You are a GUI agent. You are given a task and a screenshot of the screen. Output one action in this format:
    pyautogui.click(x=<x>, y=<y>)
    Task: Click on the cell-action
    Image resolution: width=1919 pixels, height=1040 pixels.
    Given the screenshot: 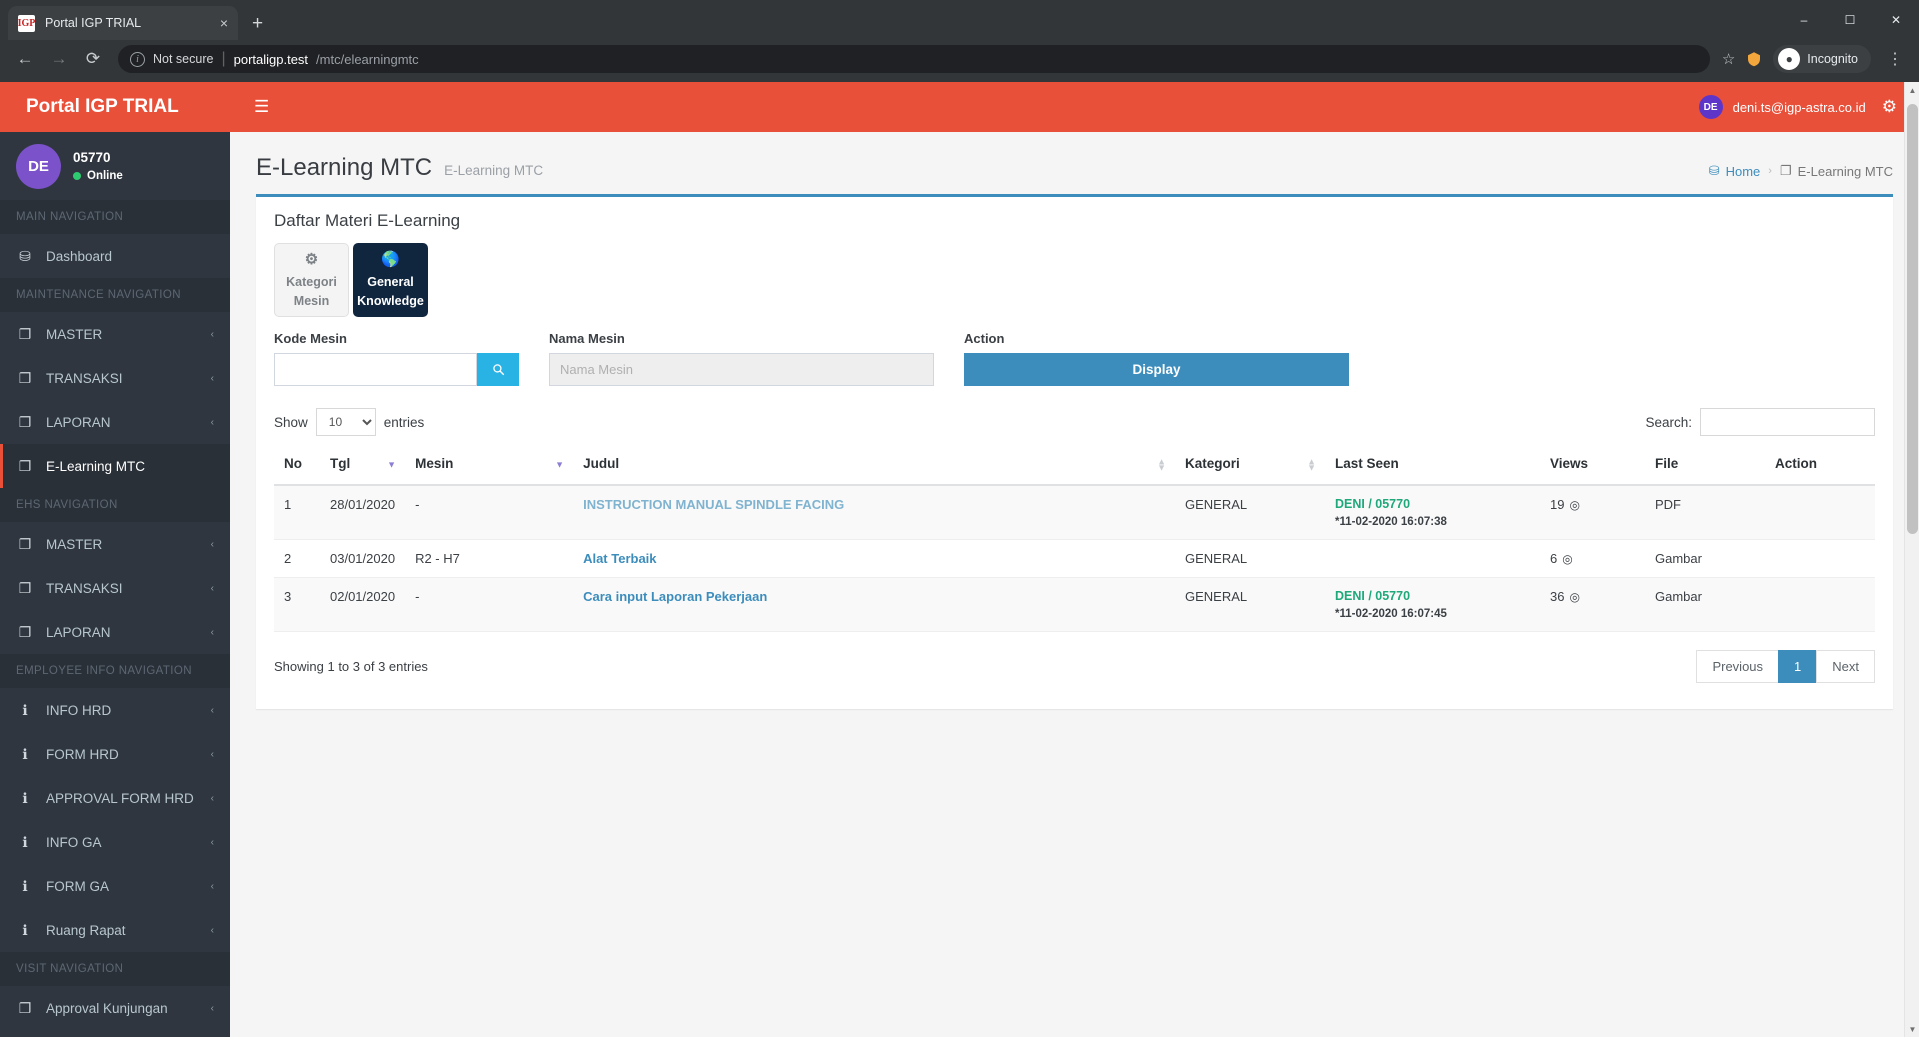 What is the action you would take?
    pyautogui.click(x=1820, y=558)
    